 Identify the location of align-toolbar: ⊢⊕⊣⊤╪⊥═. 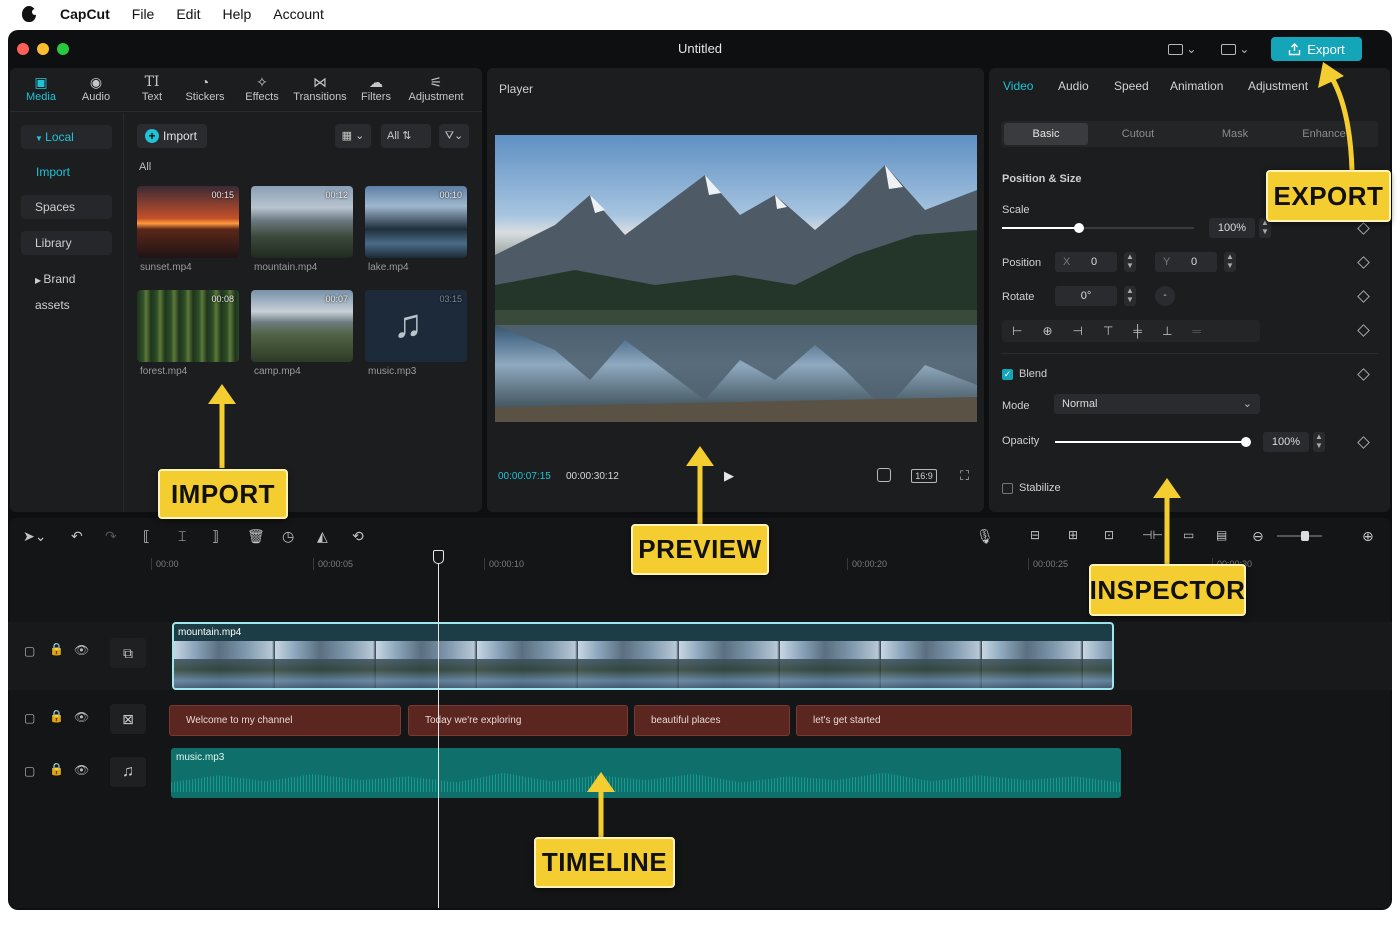
(1131, 331).